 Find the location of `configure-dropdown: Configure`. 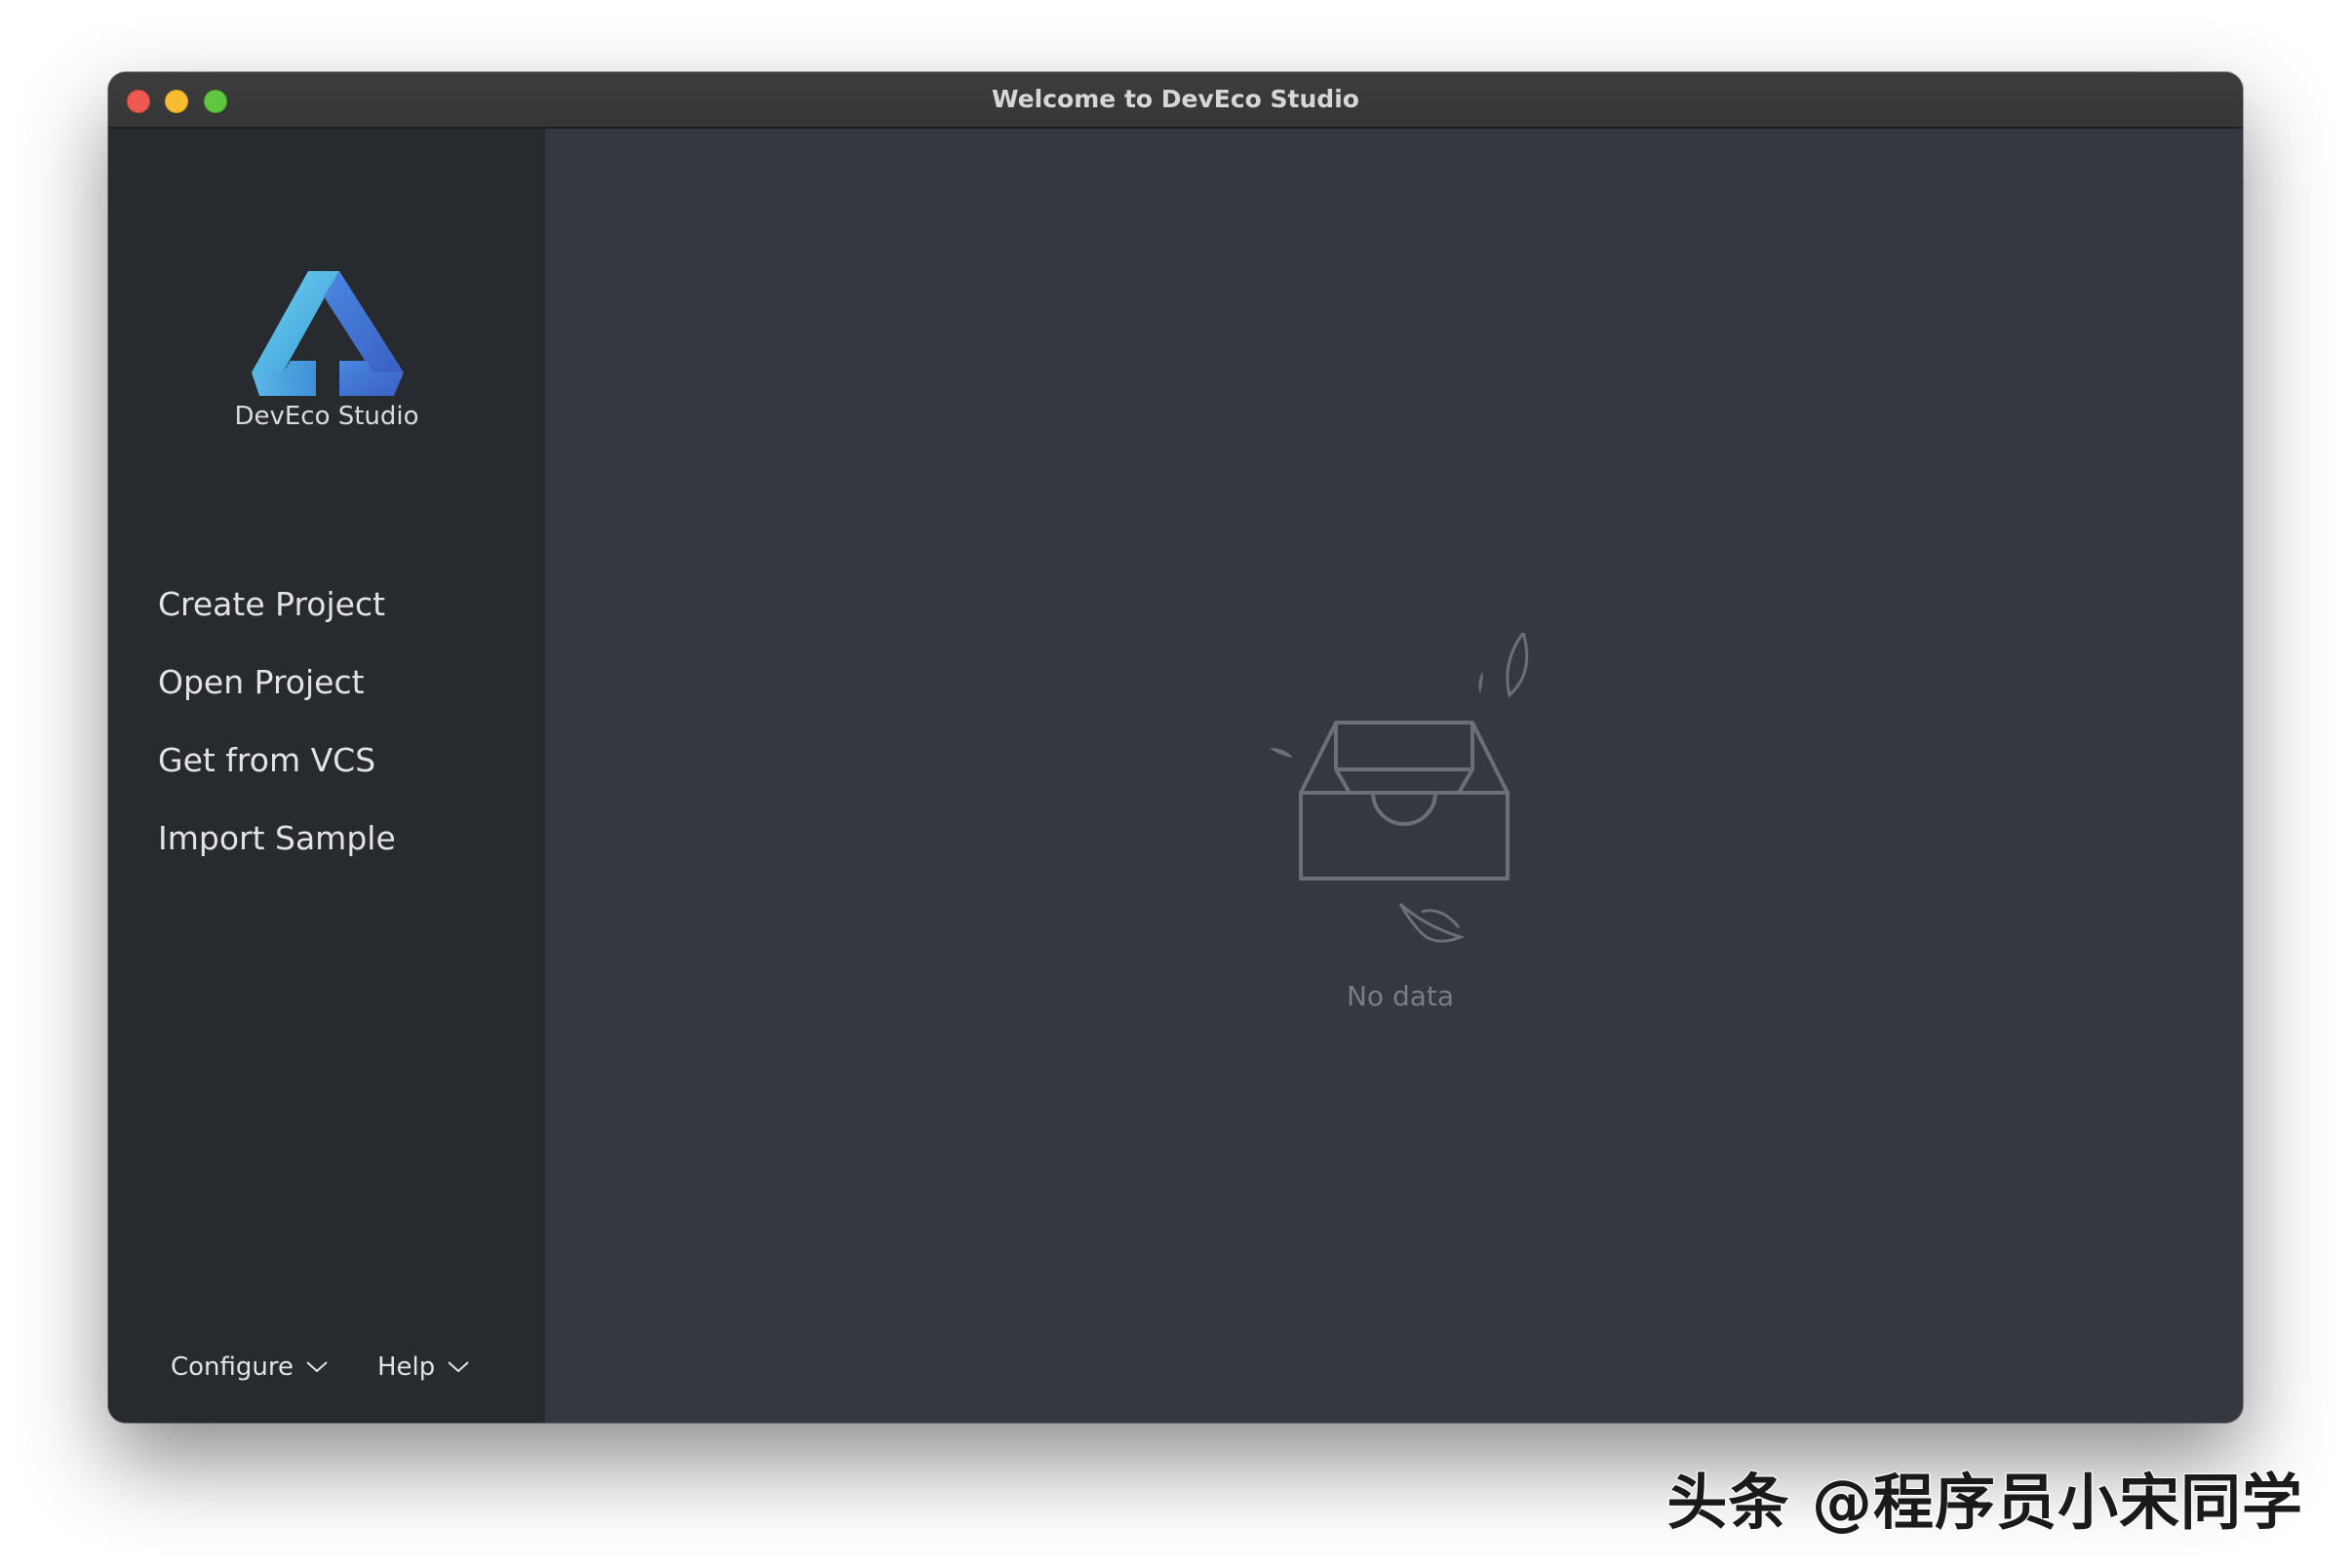

configure-dropdown: Configure is located at coordinates (250, 1367).